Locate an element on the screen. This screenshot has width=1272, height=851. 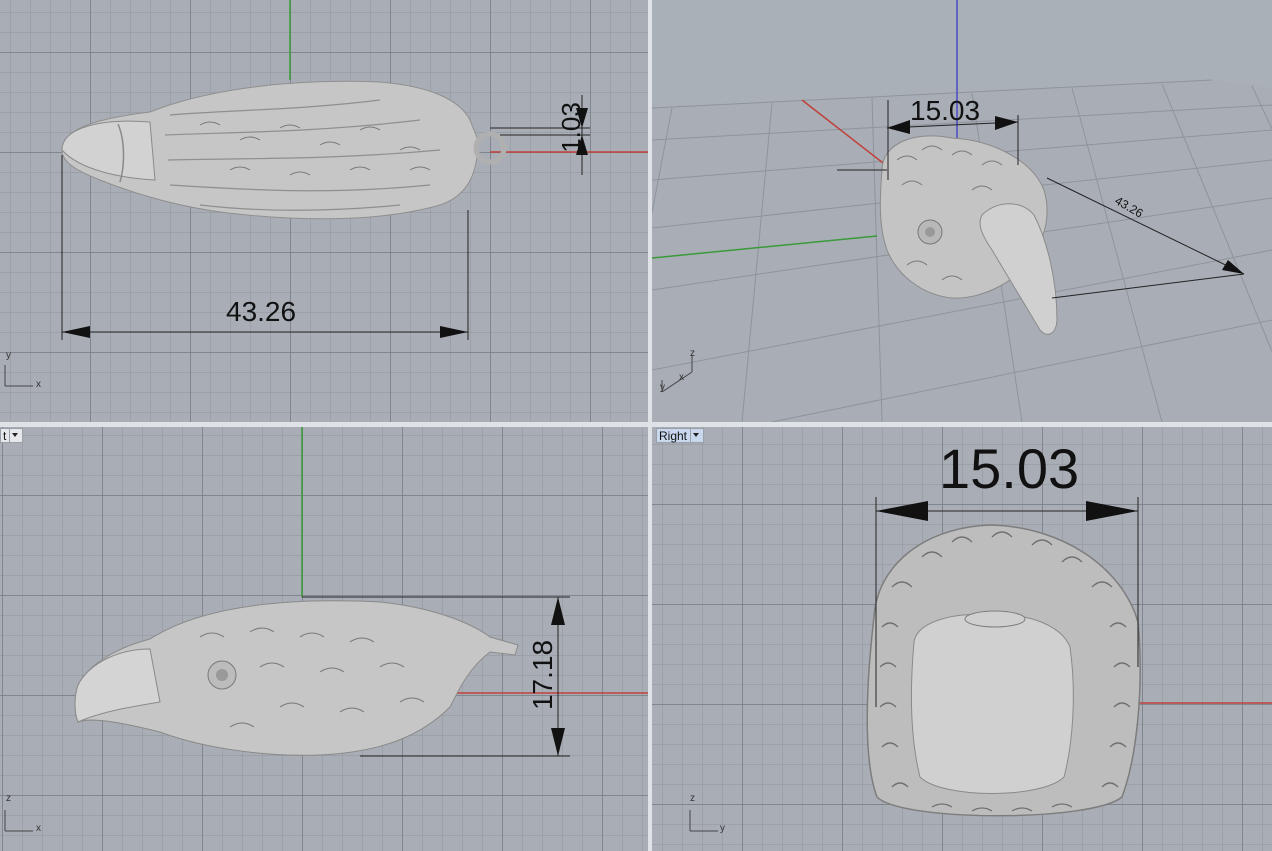
axis-label-z-front: z is located at coordinates (8, 798).